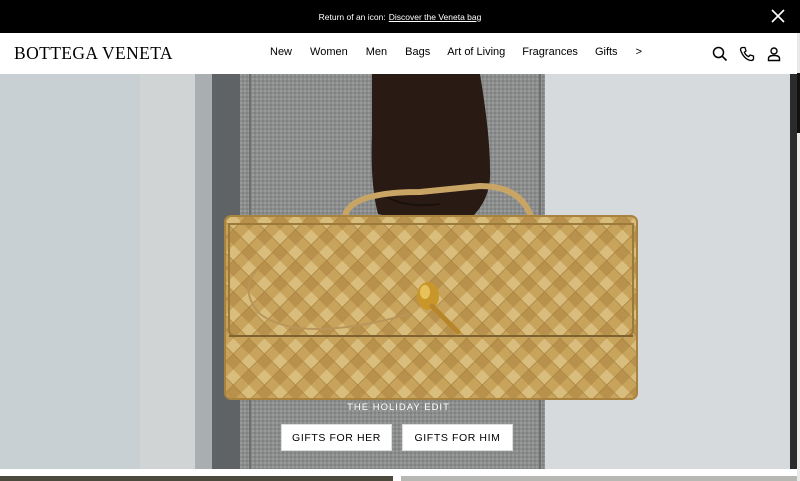 This screenshot has height=481, width=800. Describe the element at coordinates (196, 478) in the screenshot. I see `next-tile-left` at that location.